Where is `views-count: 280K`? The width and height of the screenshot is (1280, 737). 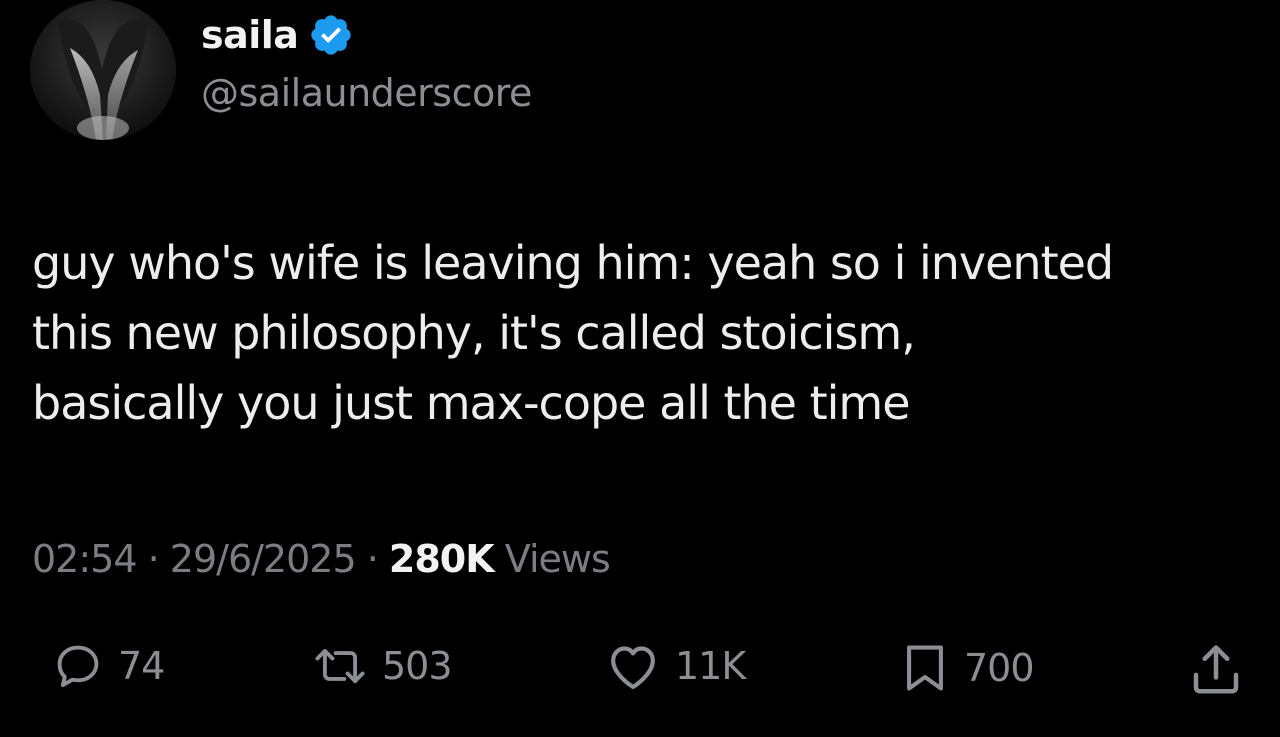 views-count: 280K is located at coordinates (442, 559).